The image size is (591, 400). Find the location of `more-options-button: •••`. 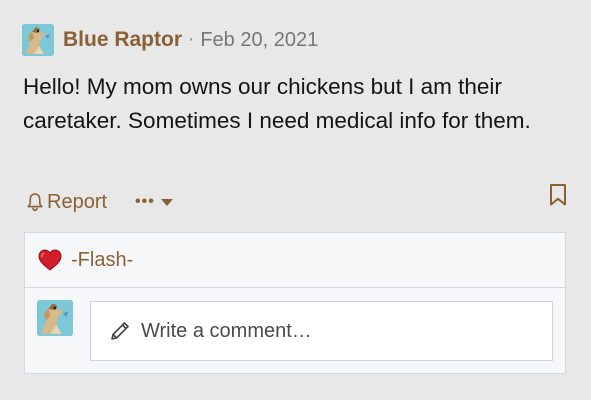

more-options-button: ••• is located at coordinates (154, 202).